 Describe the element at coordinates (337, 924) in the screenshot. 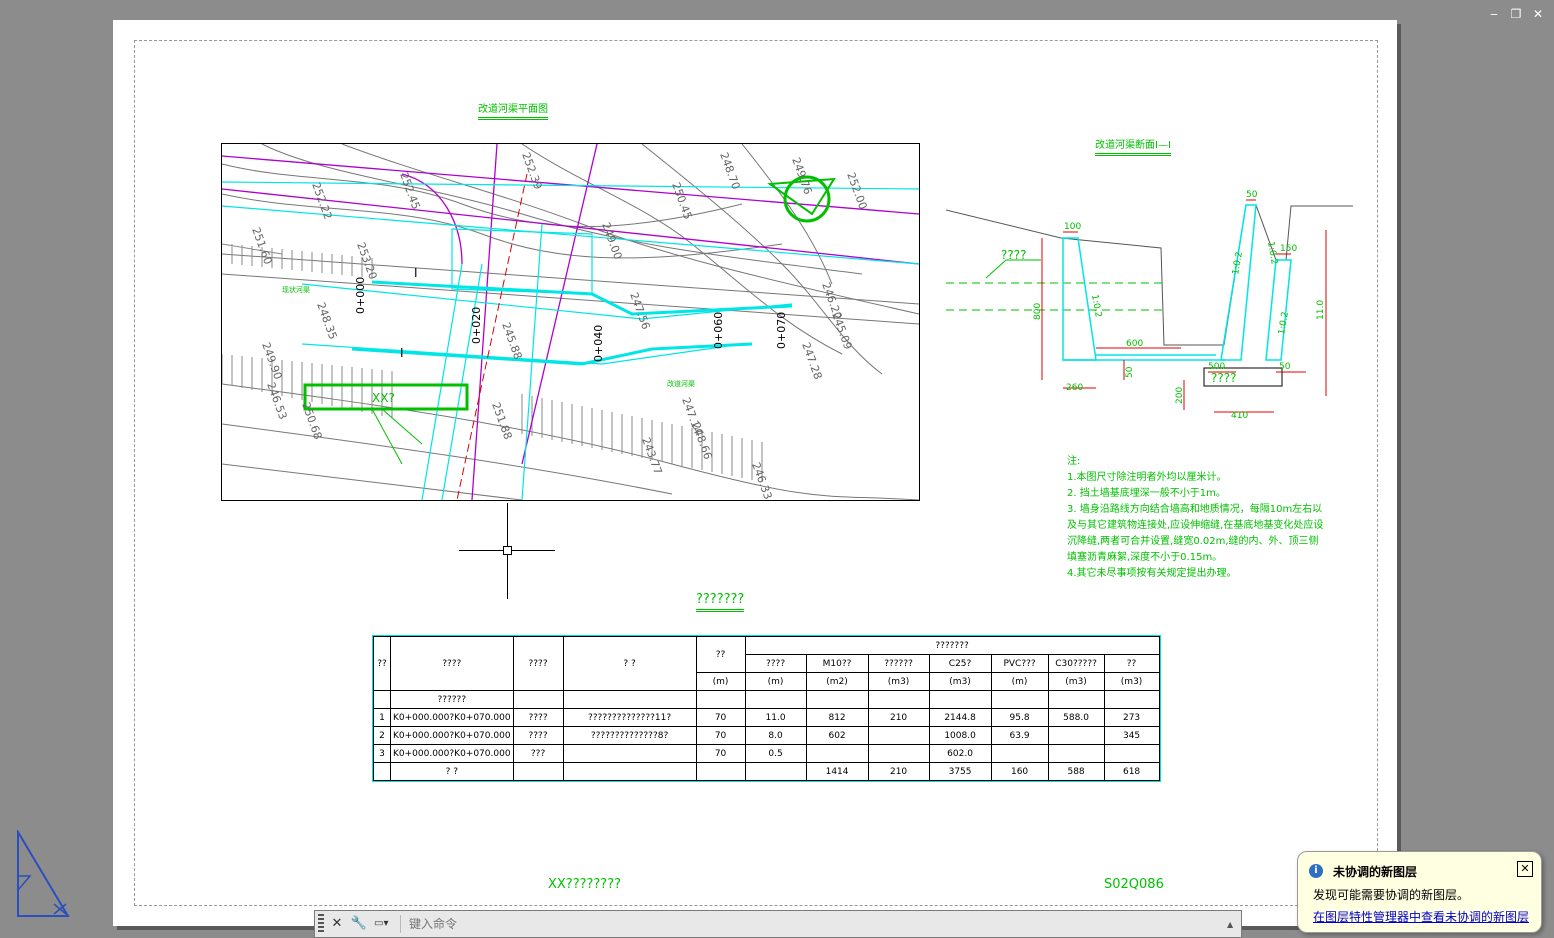

I see `close-command-line-icon: ✕` at that location.